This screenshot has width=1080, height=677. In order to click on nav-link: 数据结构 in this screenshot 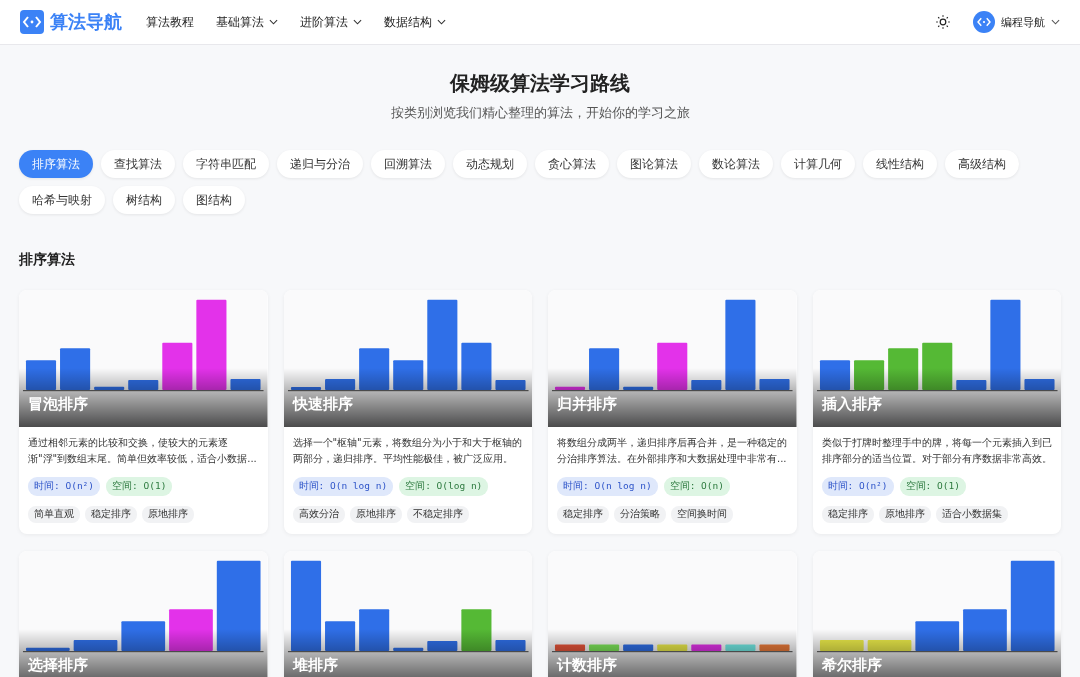, I will do `click(415, 22)`.